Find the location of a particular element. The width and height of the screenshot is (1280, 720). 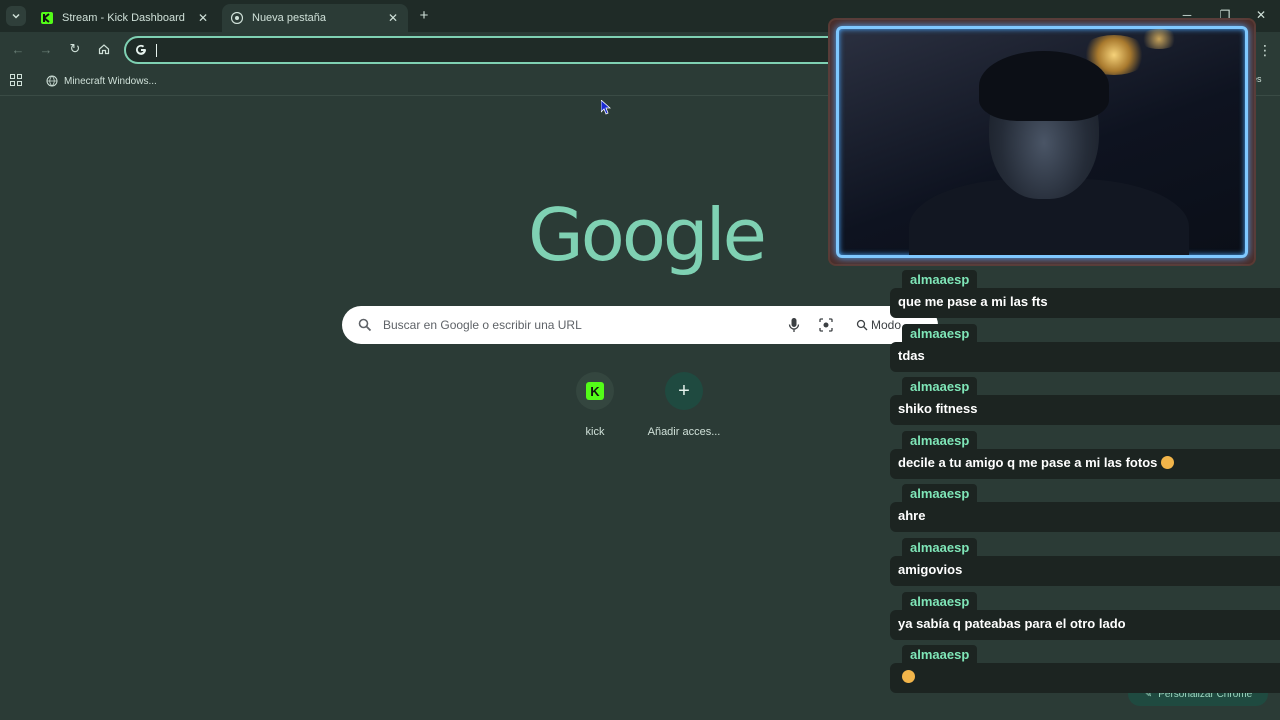

tab-search-button is located at coordinates (16, 16).